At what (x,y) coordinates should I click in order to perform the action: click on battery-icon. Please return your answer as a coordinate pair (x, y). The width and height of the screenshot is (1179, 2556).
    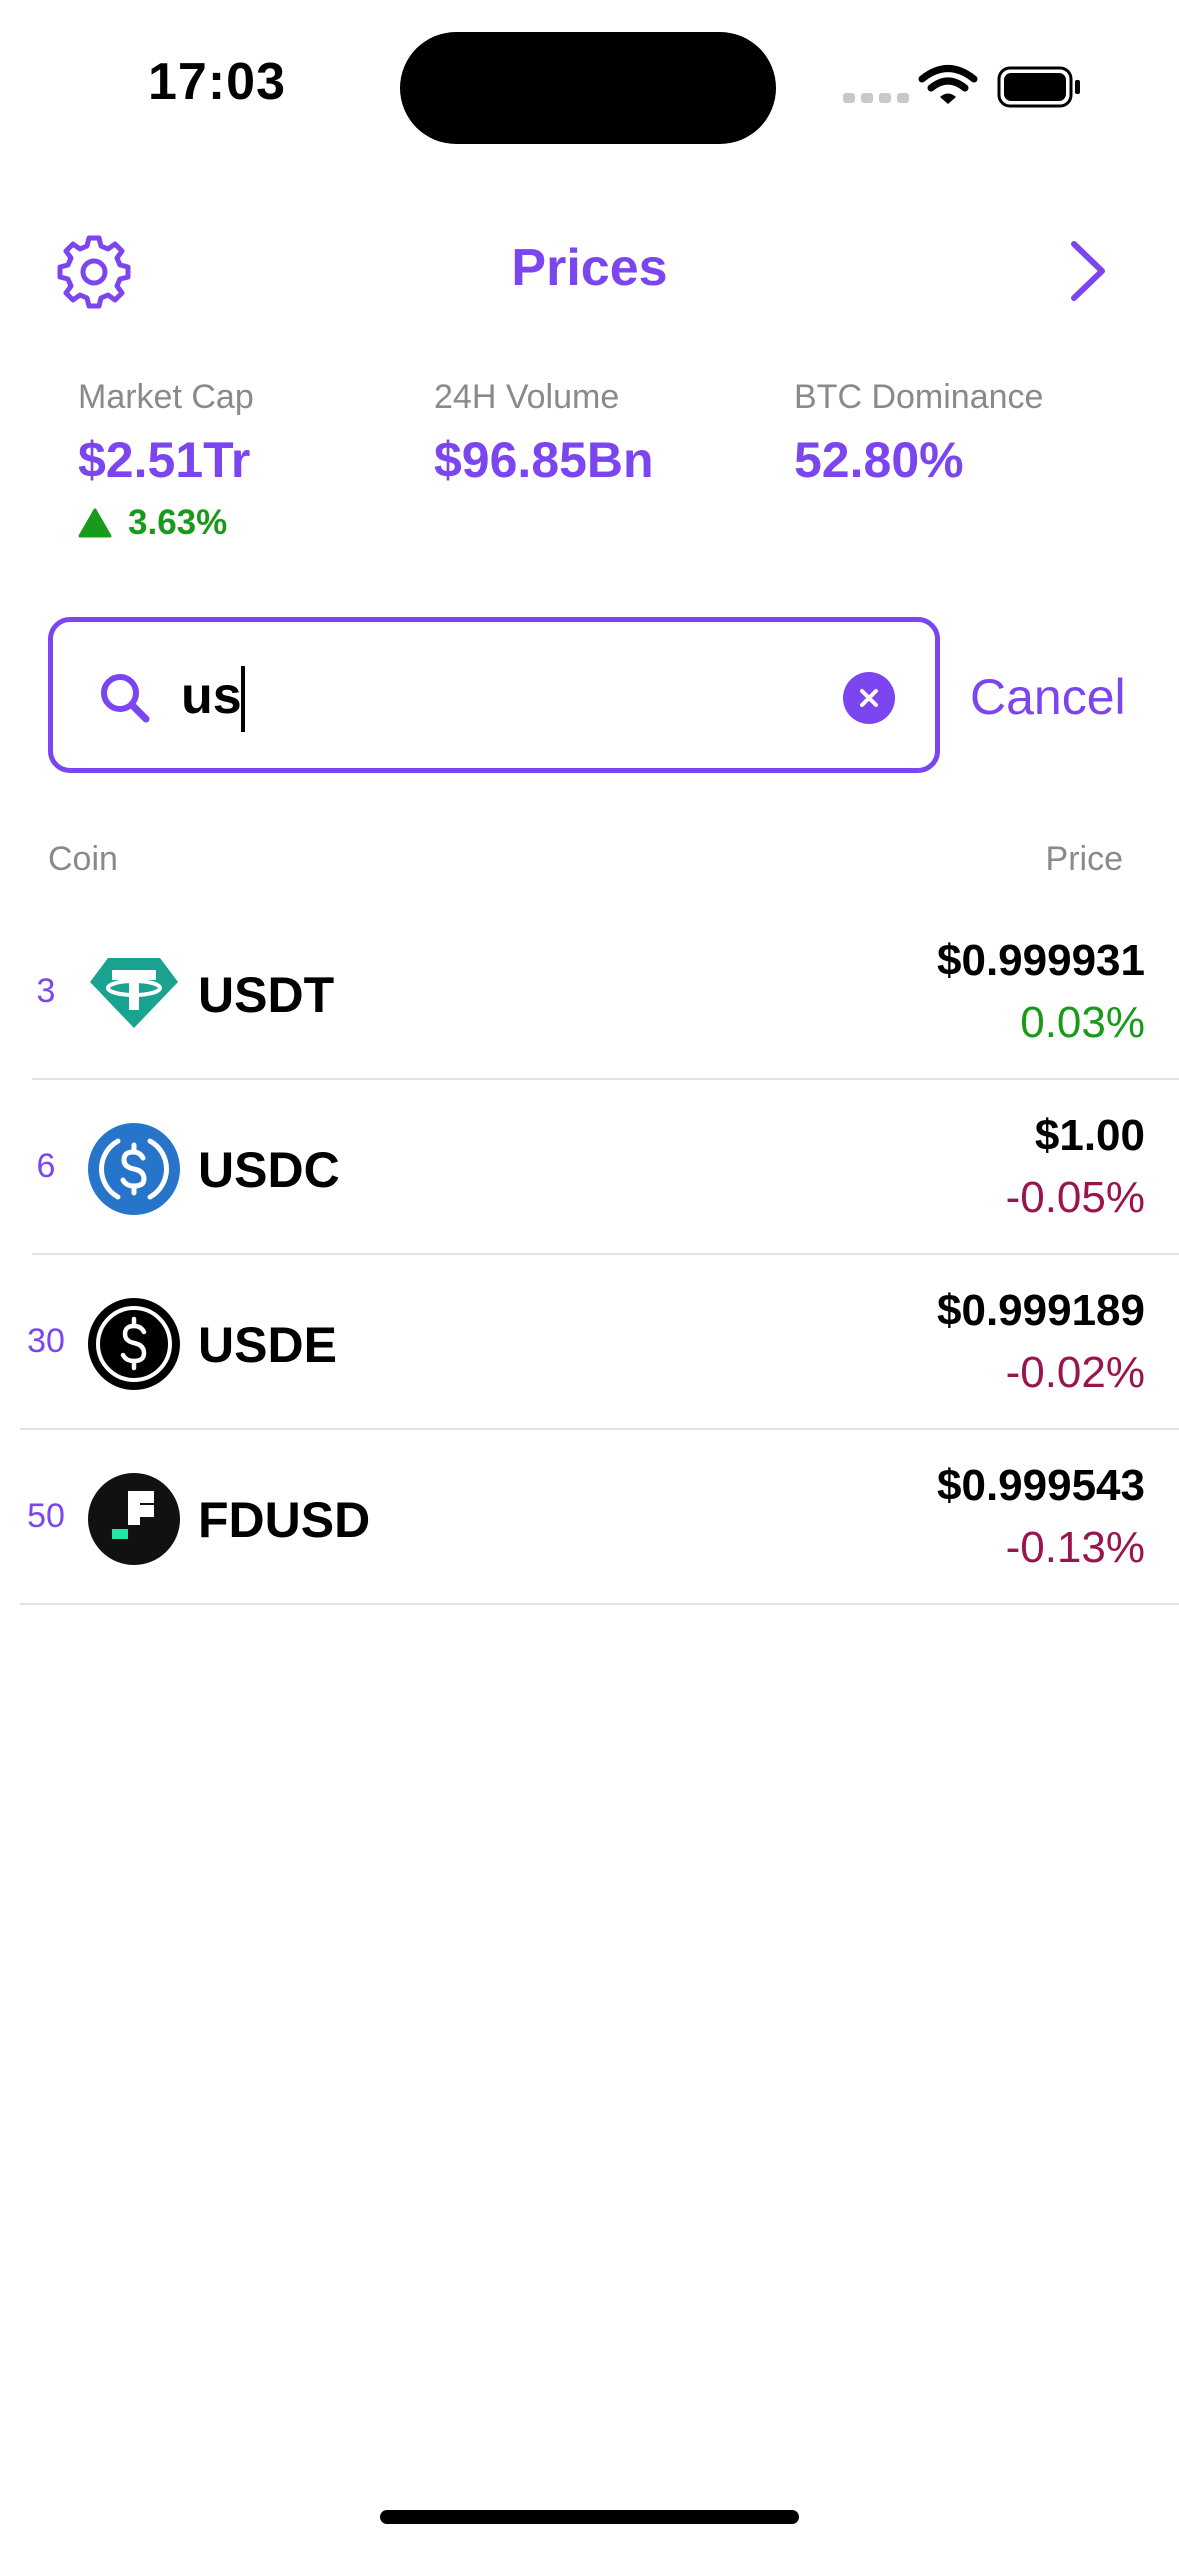
    Looking at the image, I should click on (1038, 87).